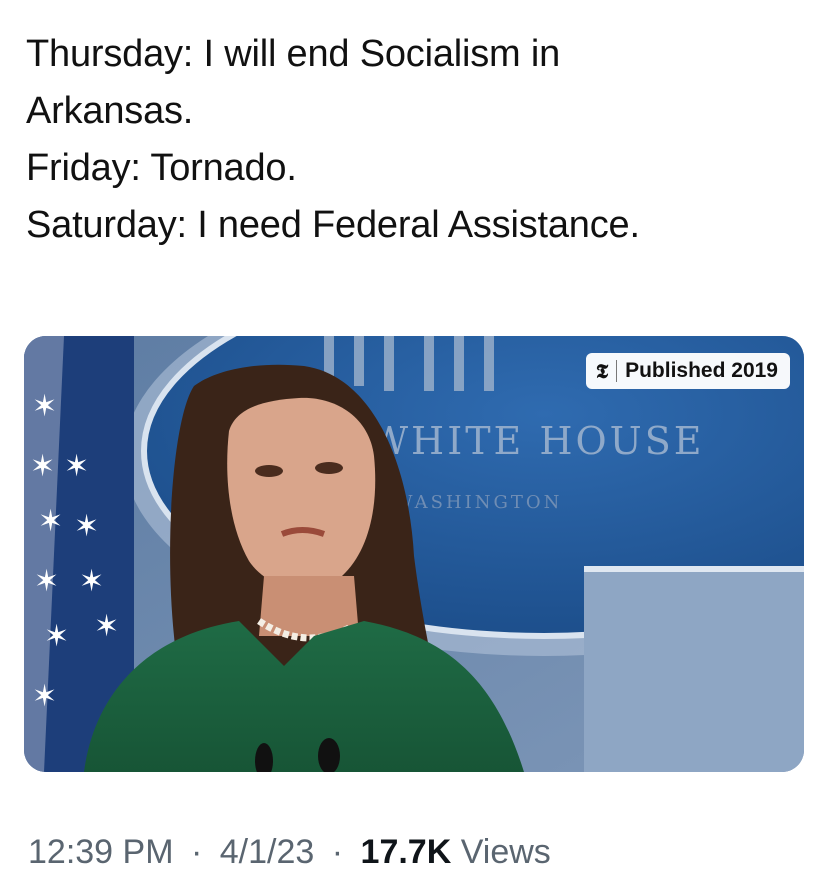  I want to click on tweet-meta: 12:39 PM · 4/1/23 · 17.7K Views, so click(289, 852).